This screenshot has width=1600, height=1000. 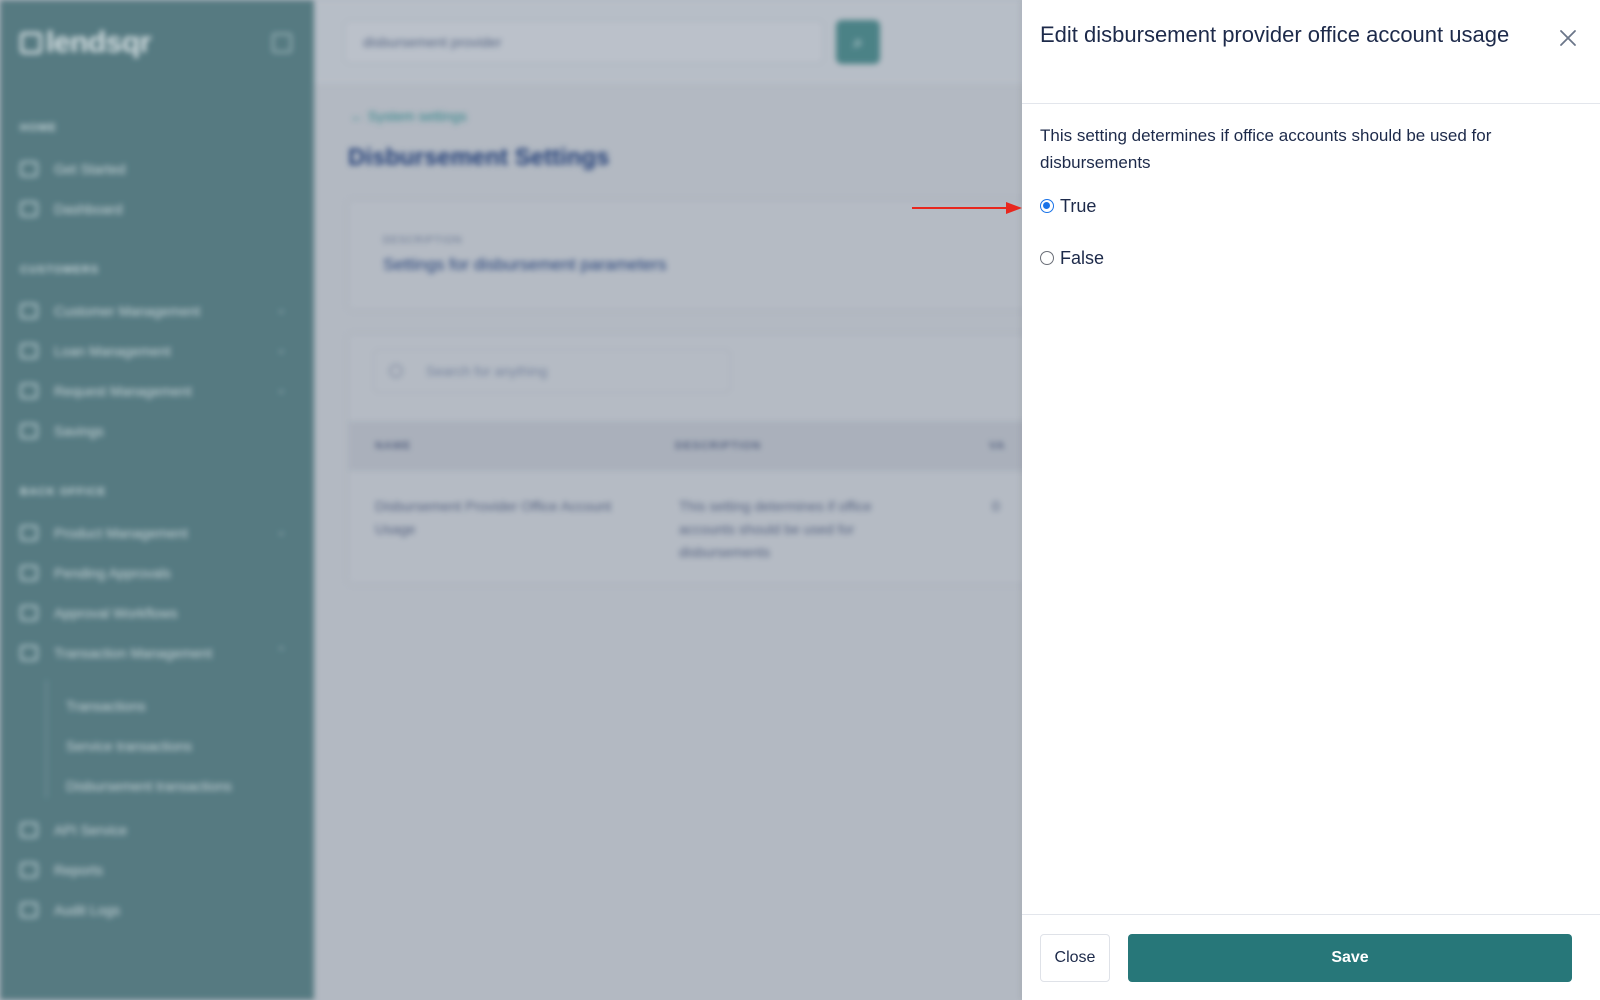 I want to click on option-false-label: False, so click(x=1082, y=257).